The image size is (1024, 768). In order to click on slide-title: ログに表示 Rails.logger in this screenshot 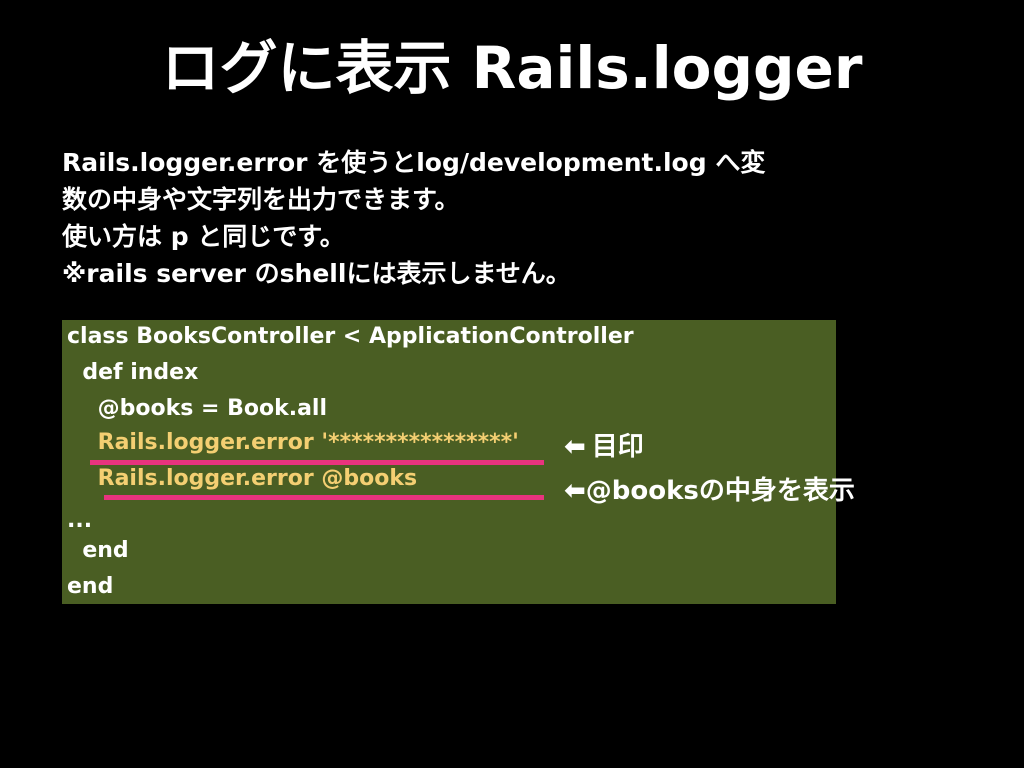, I will do `click(512, 68)`.